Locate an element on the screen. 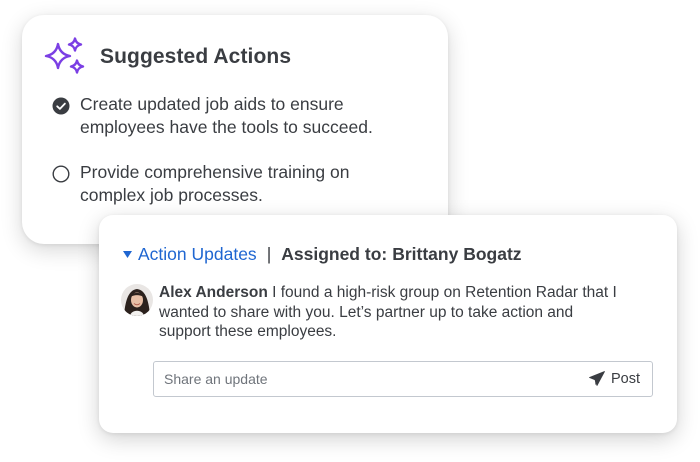 This screenshot has width=700, height=462. checked-circle-icon is located at coordinates (61, 106).